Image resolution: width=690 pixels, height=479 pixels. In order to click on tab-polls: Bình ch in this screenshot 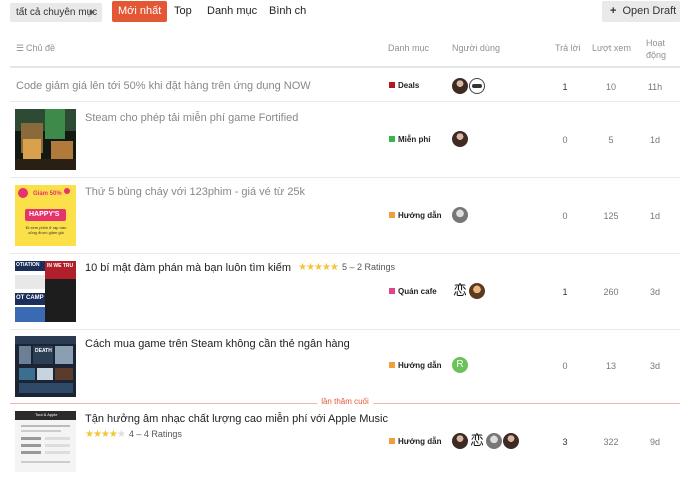, I will do `click(287, 11)`.